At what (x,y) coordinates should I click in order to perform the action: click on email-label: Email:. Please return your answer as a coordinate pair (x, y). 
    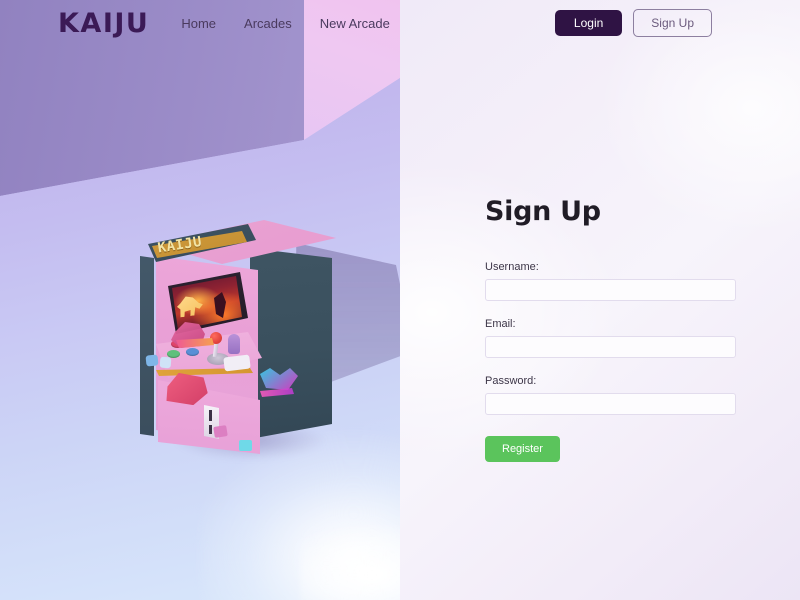
    Looking at the image, I should click on (500, 324).